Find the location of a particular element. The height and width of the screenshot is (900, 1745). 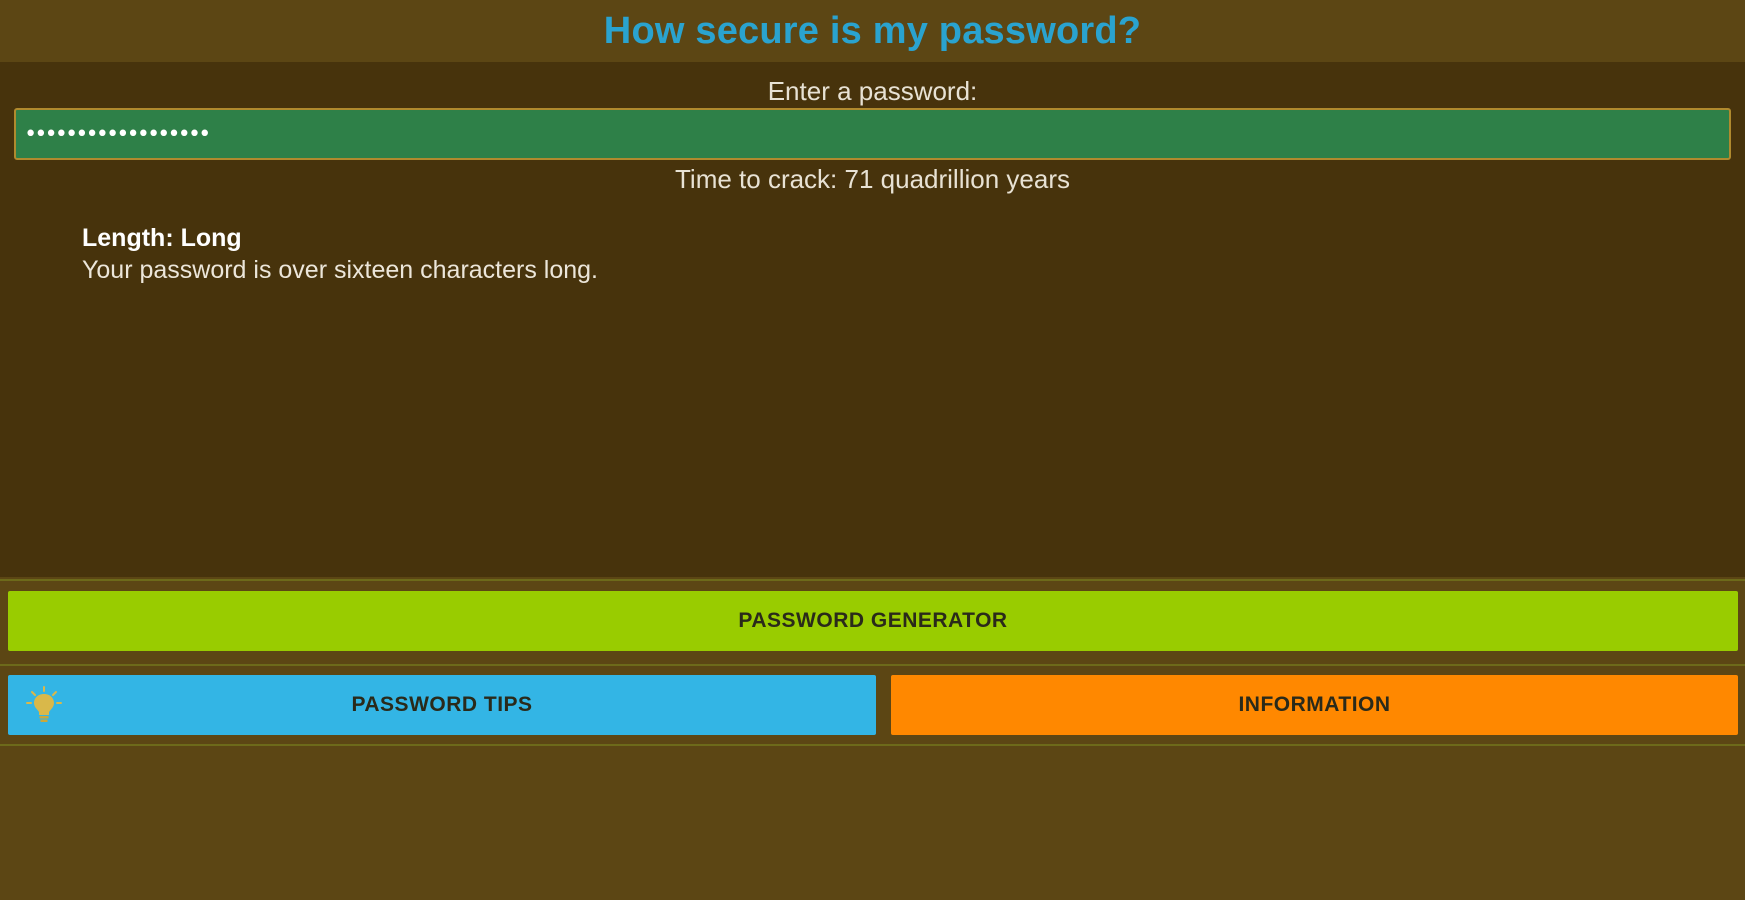

feedback-heading: Length: Long is located at coordinates (162, 238).